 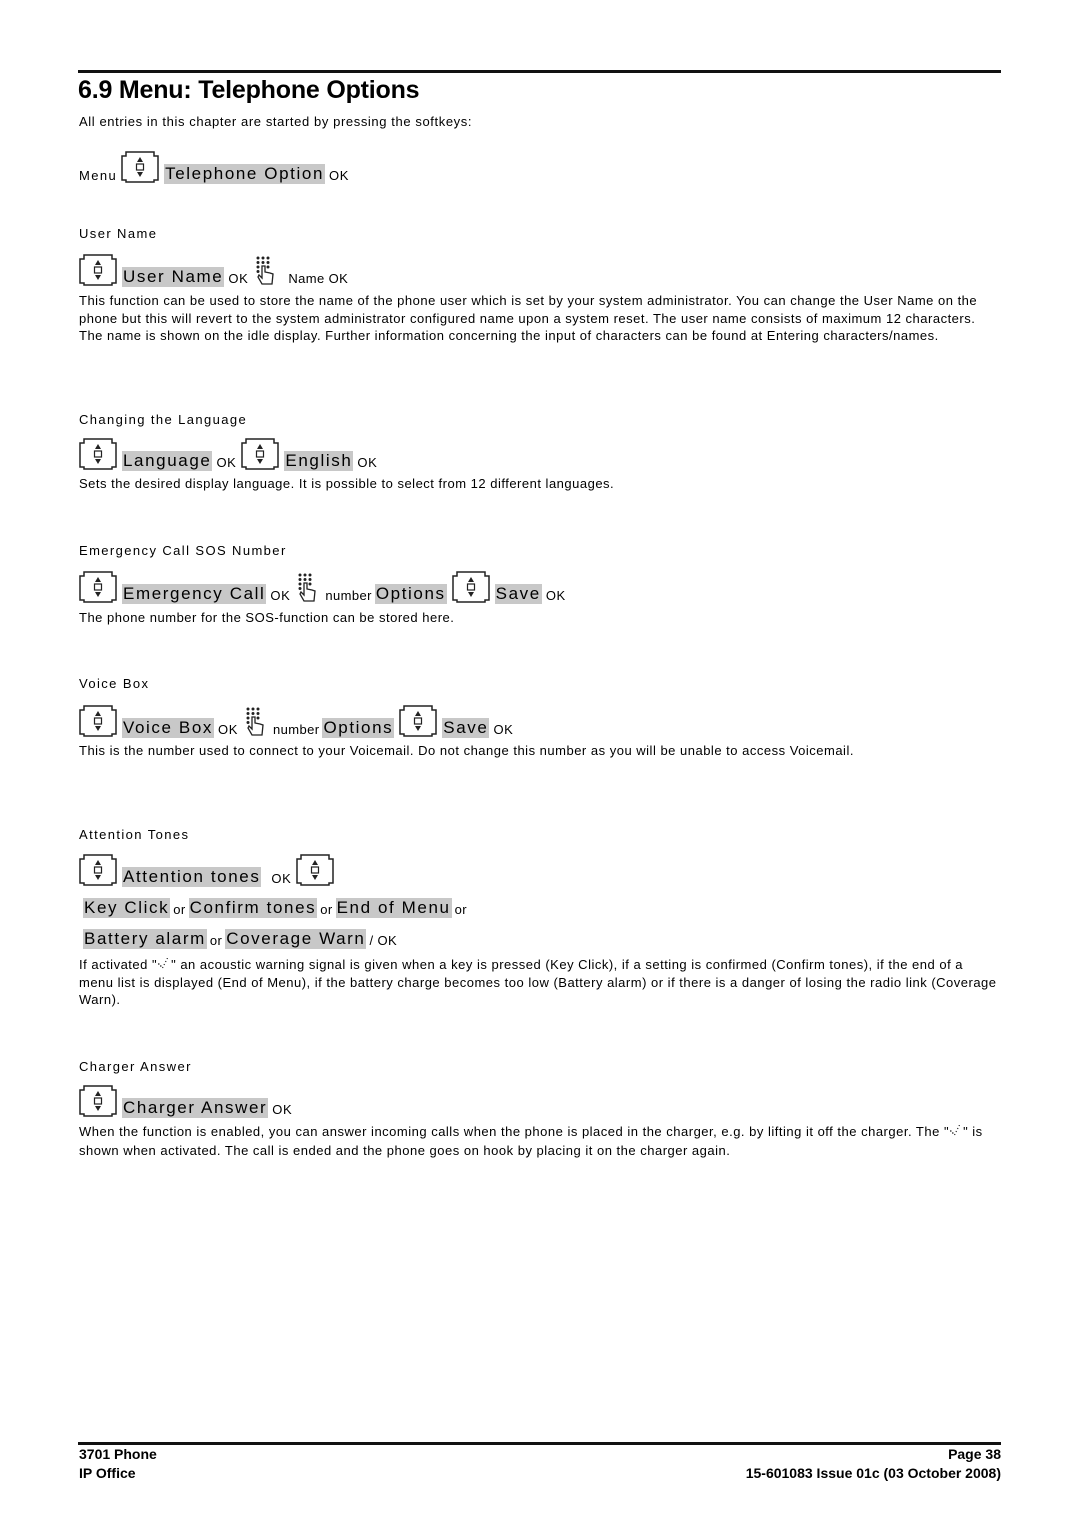 I want to click on attention-tones-softkey: Attention tones, so click(x=192, y=877).